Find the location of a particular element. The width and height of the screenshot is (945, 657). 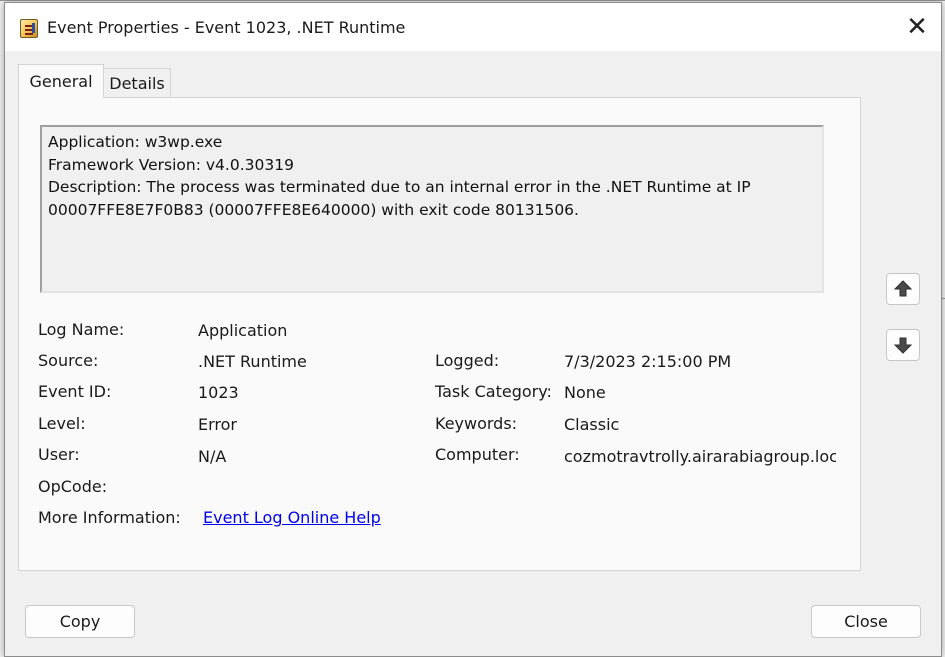

log-name-label: Log Name: is located at coordinates (81, 329).